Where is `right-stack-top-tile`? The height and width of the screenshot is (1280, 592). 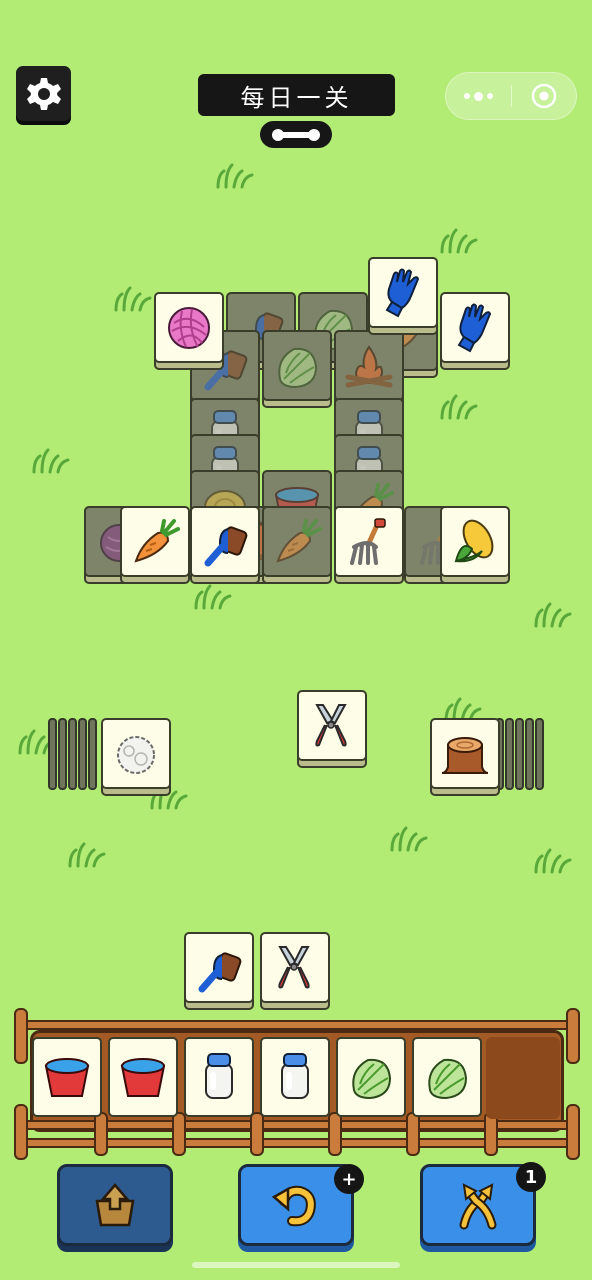
right-stack-top-tile is located at coordinates (465, 757).